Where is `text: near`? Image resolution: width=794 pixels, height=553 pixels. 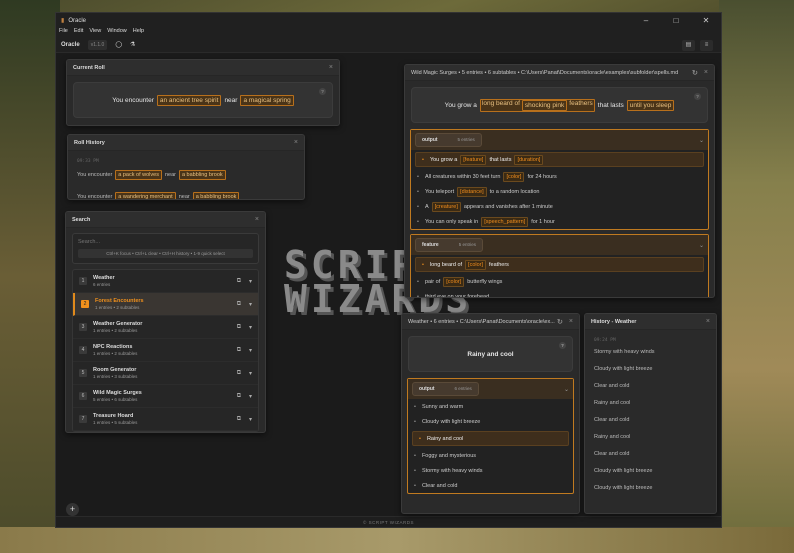 text: near is located at coordinates (184, 197).